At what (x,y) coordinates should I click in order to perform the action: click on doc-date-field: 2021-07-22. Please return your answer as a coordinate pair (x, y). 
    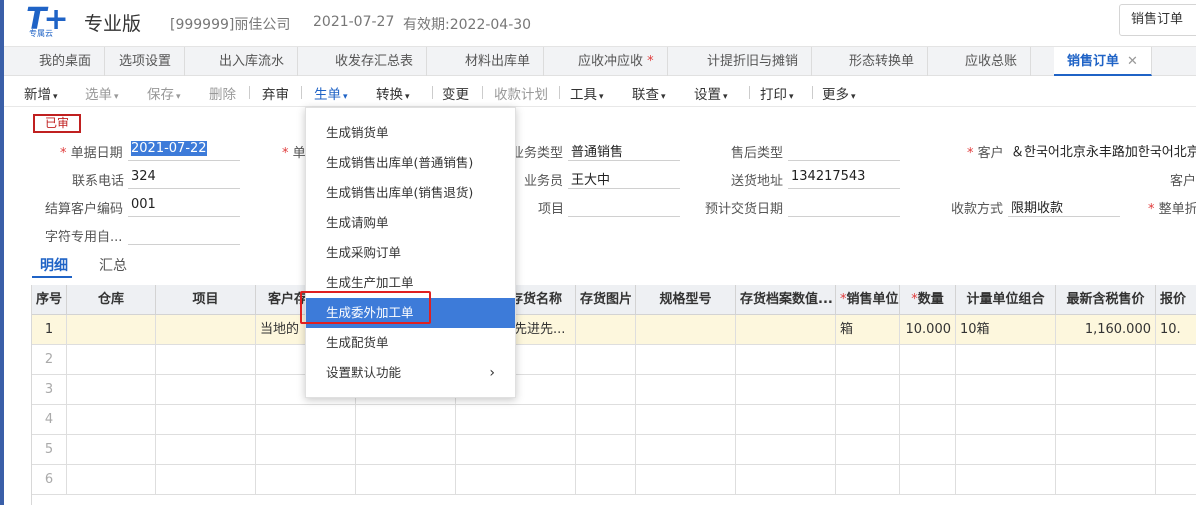
    Looking at the image, I should click on (184, 151).